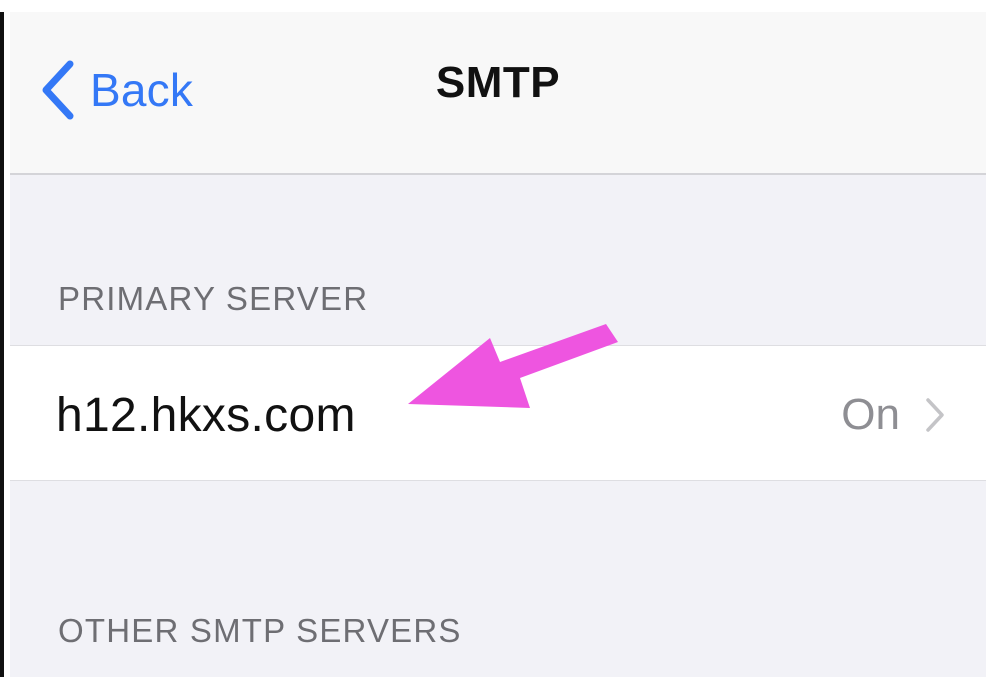 The width and height of the screenshot is (986, 677). I want to click on page-title: SMTP, so click(498, 82).